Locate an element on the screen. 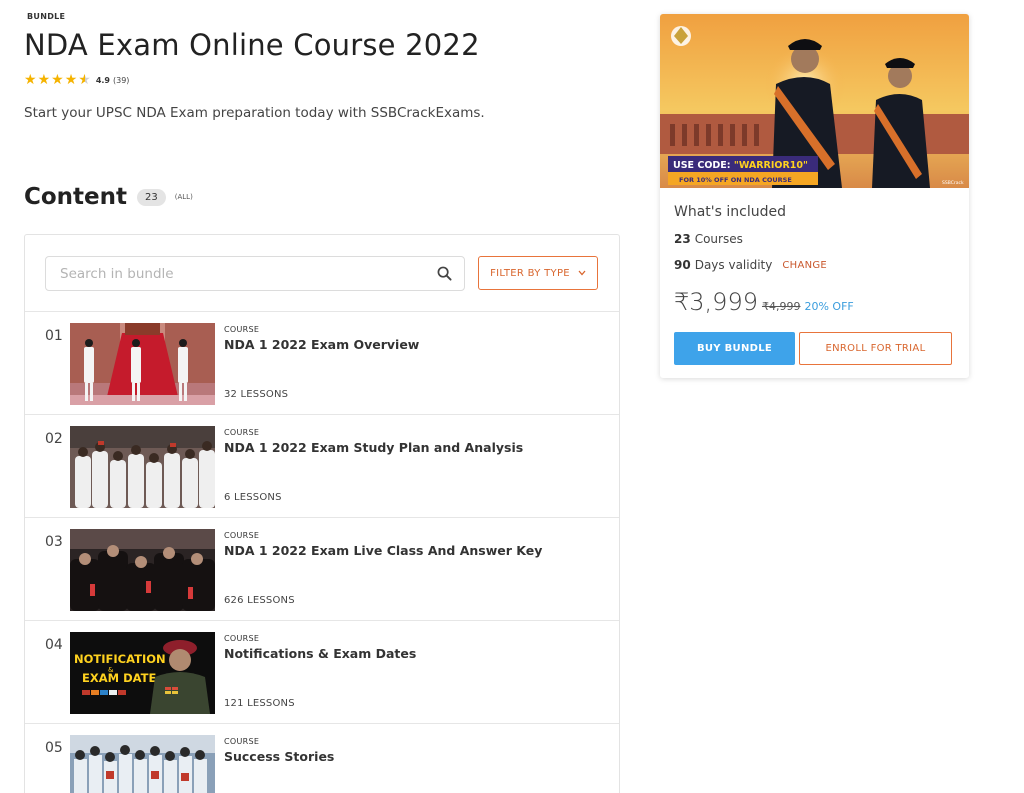 Image resolution: width=1024 pixels, height=793 pixels. course-title: NDA 1 2022 Exam Study Plan and Analysis is located at coordinates (373, 447).